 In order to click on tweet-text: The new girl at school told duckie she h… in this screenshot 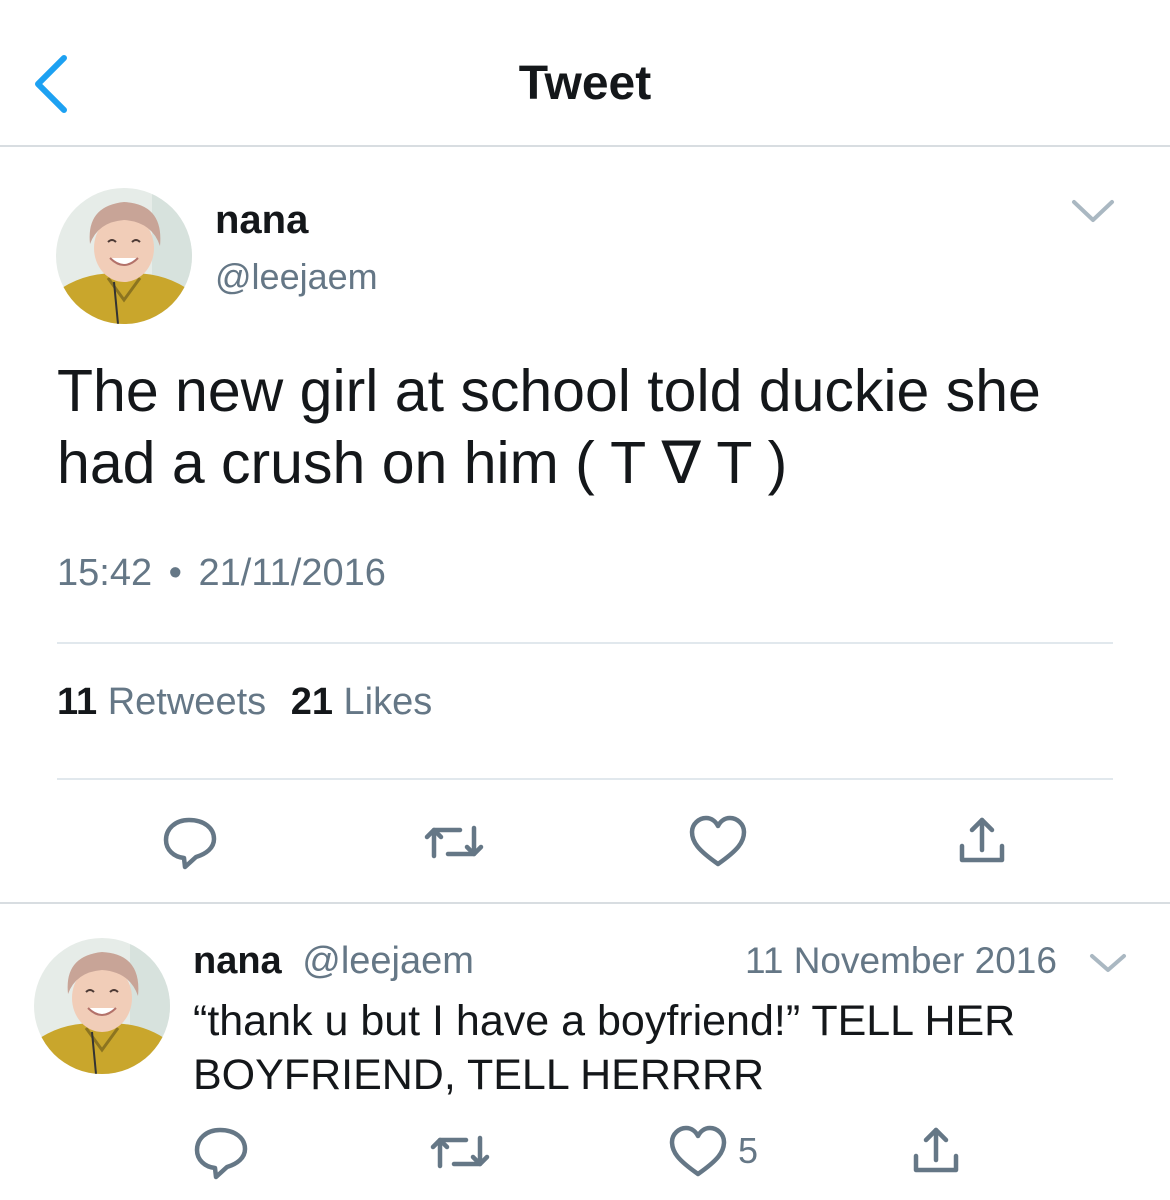, I will do `click(587, 427)`.